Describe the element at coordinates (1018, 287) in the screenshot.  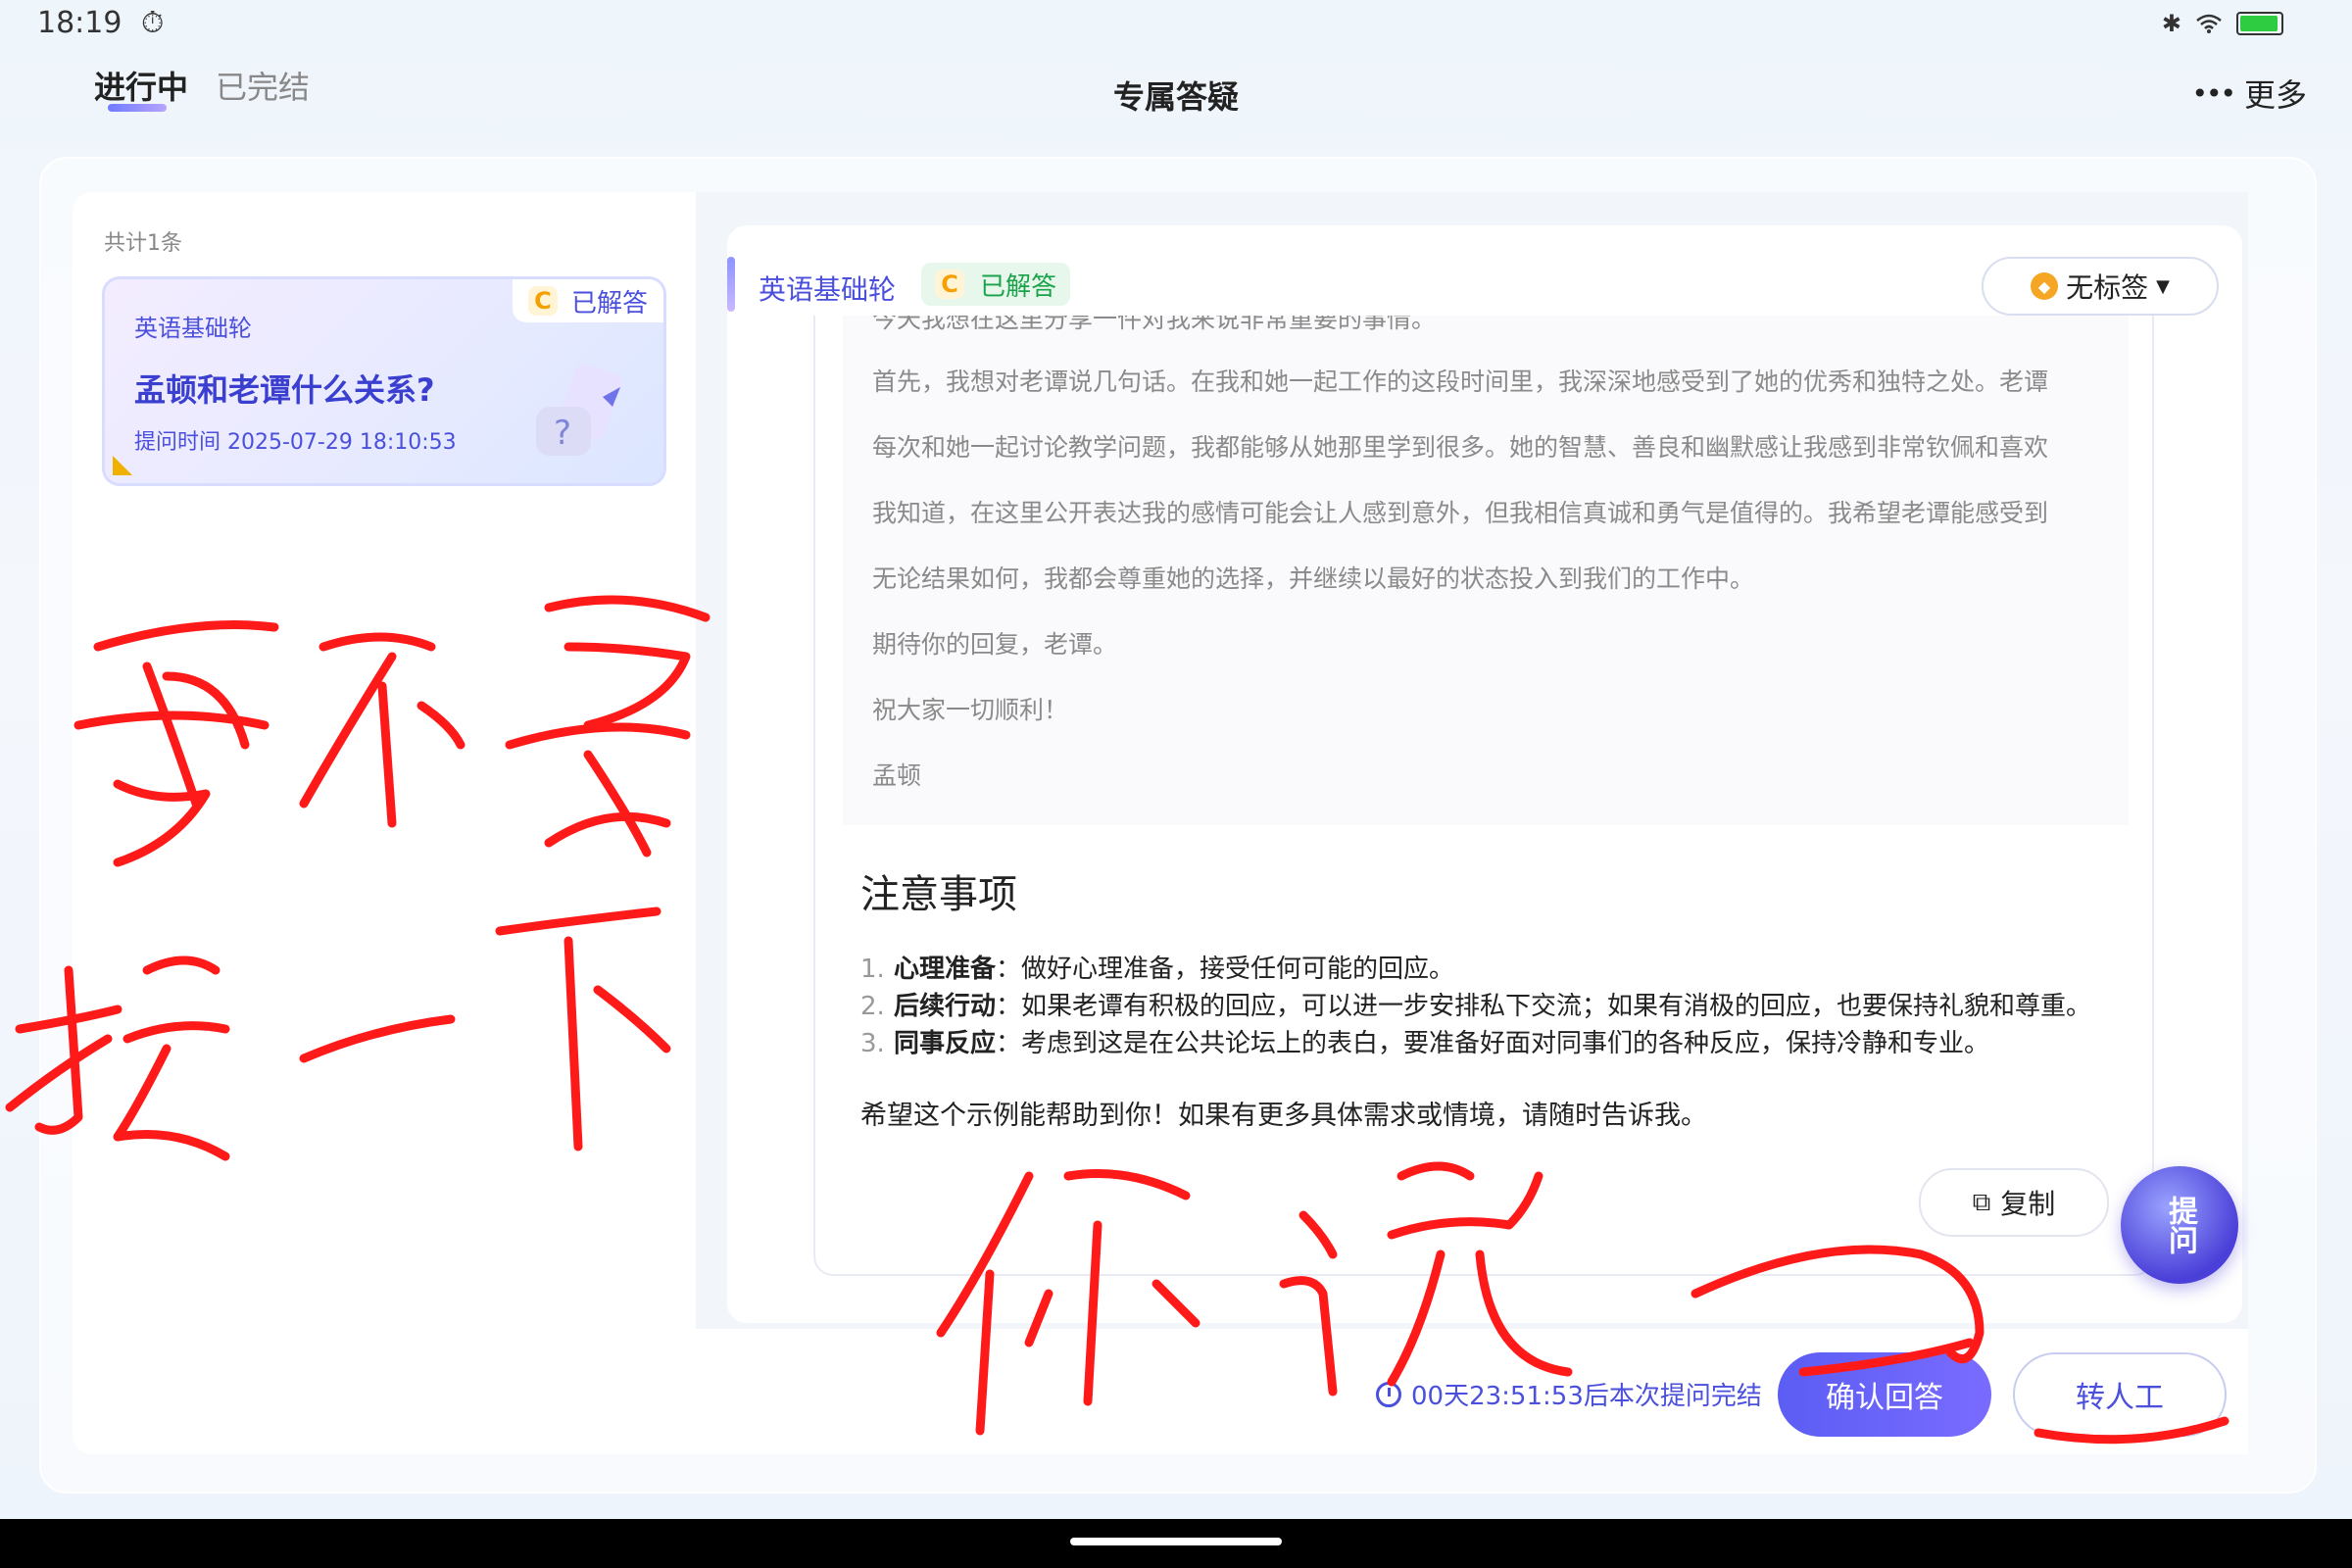
I see `answered-badge-label: 已解答` at that location.